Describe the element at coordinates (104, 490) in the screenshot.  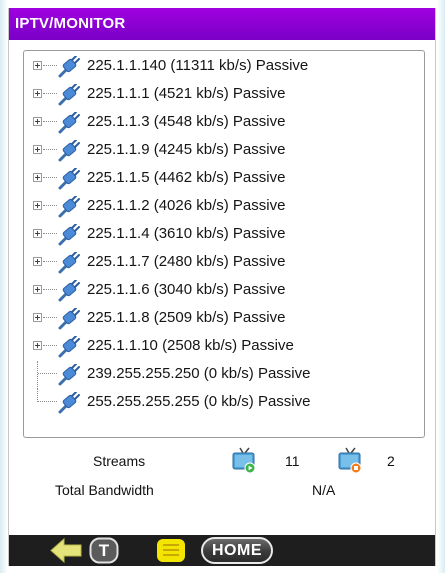
I see `bandwidth-label: Total Bandwidth` at that location.